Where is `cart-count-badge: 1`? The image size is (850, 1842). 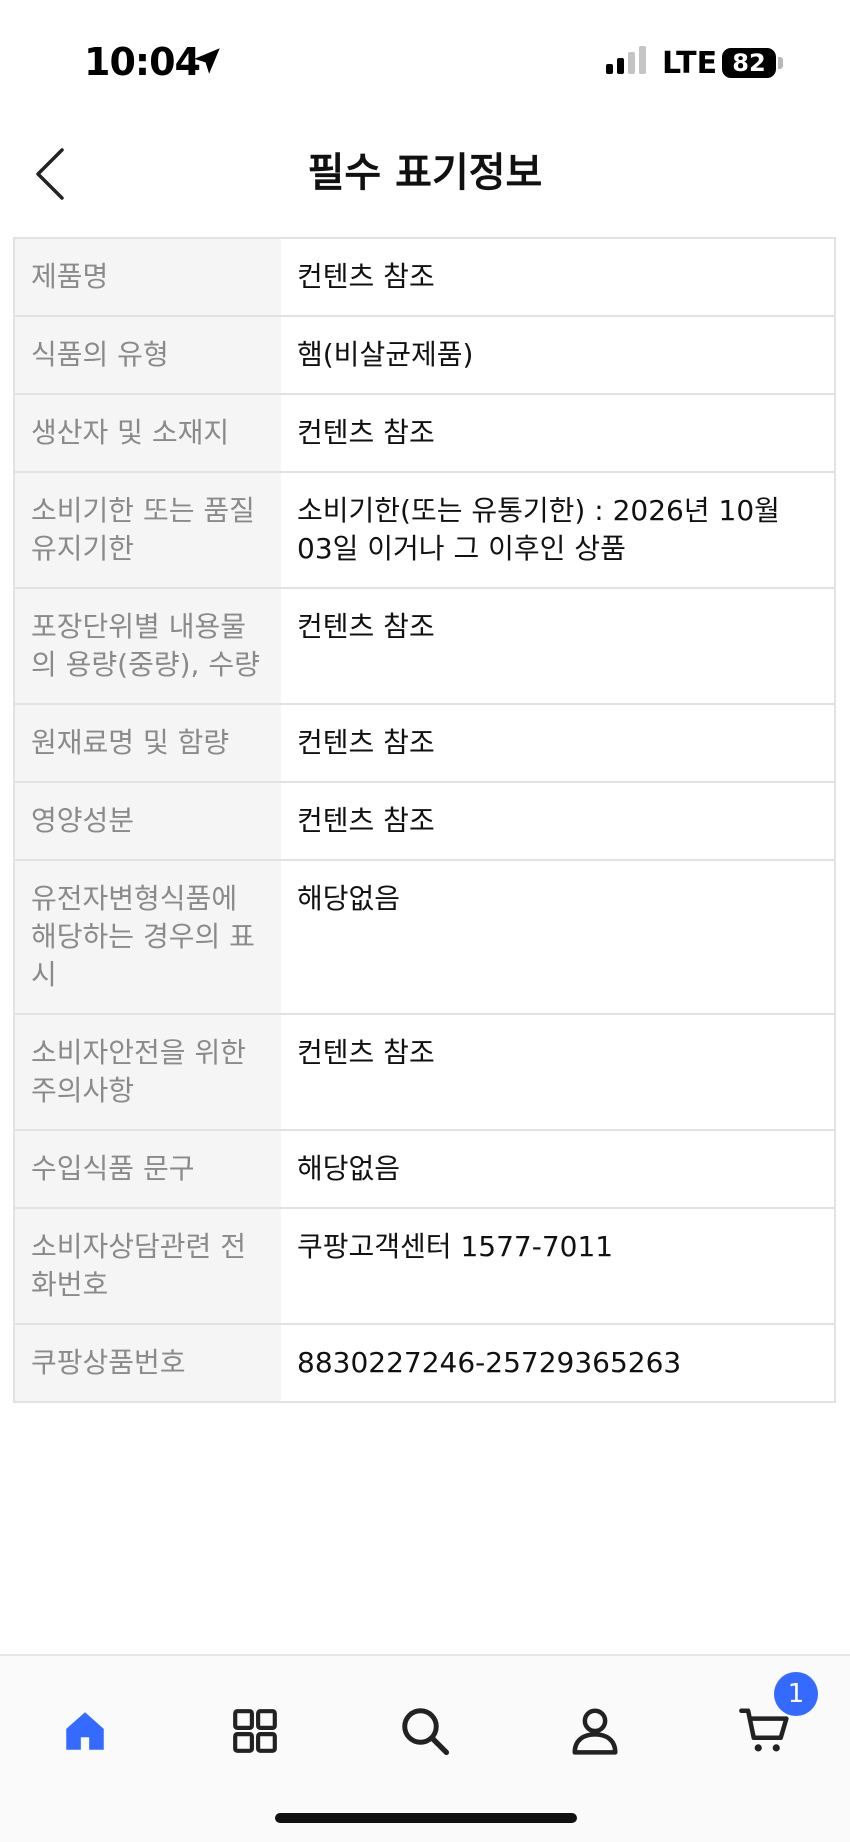
cart-count-badge: 1 is located at coordinates (796, 1694).